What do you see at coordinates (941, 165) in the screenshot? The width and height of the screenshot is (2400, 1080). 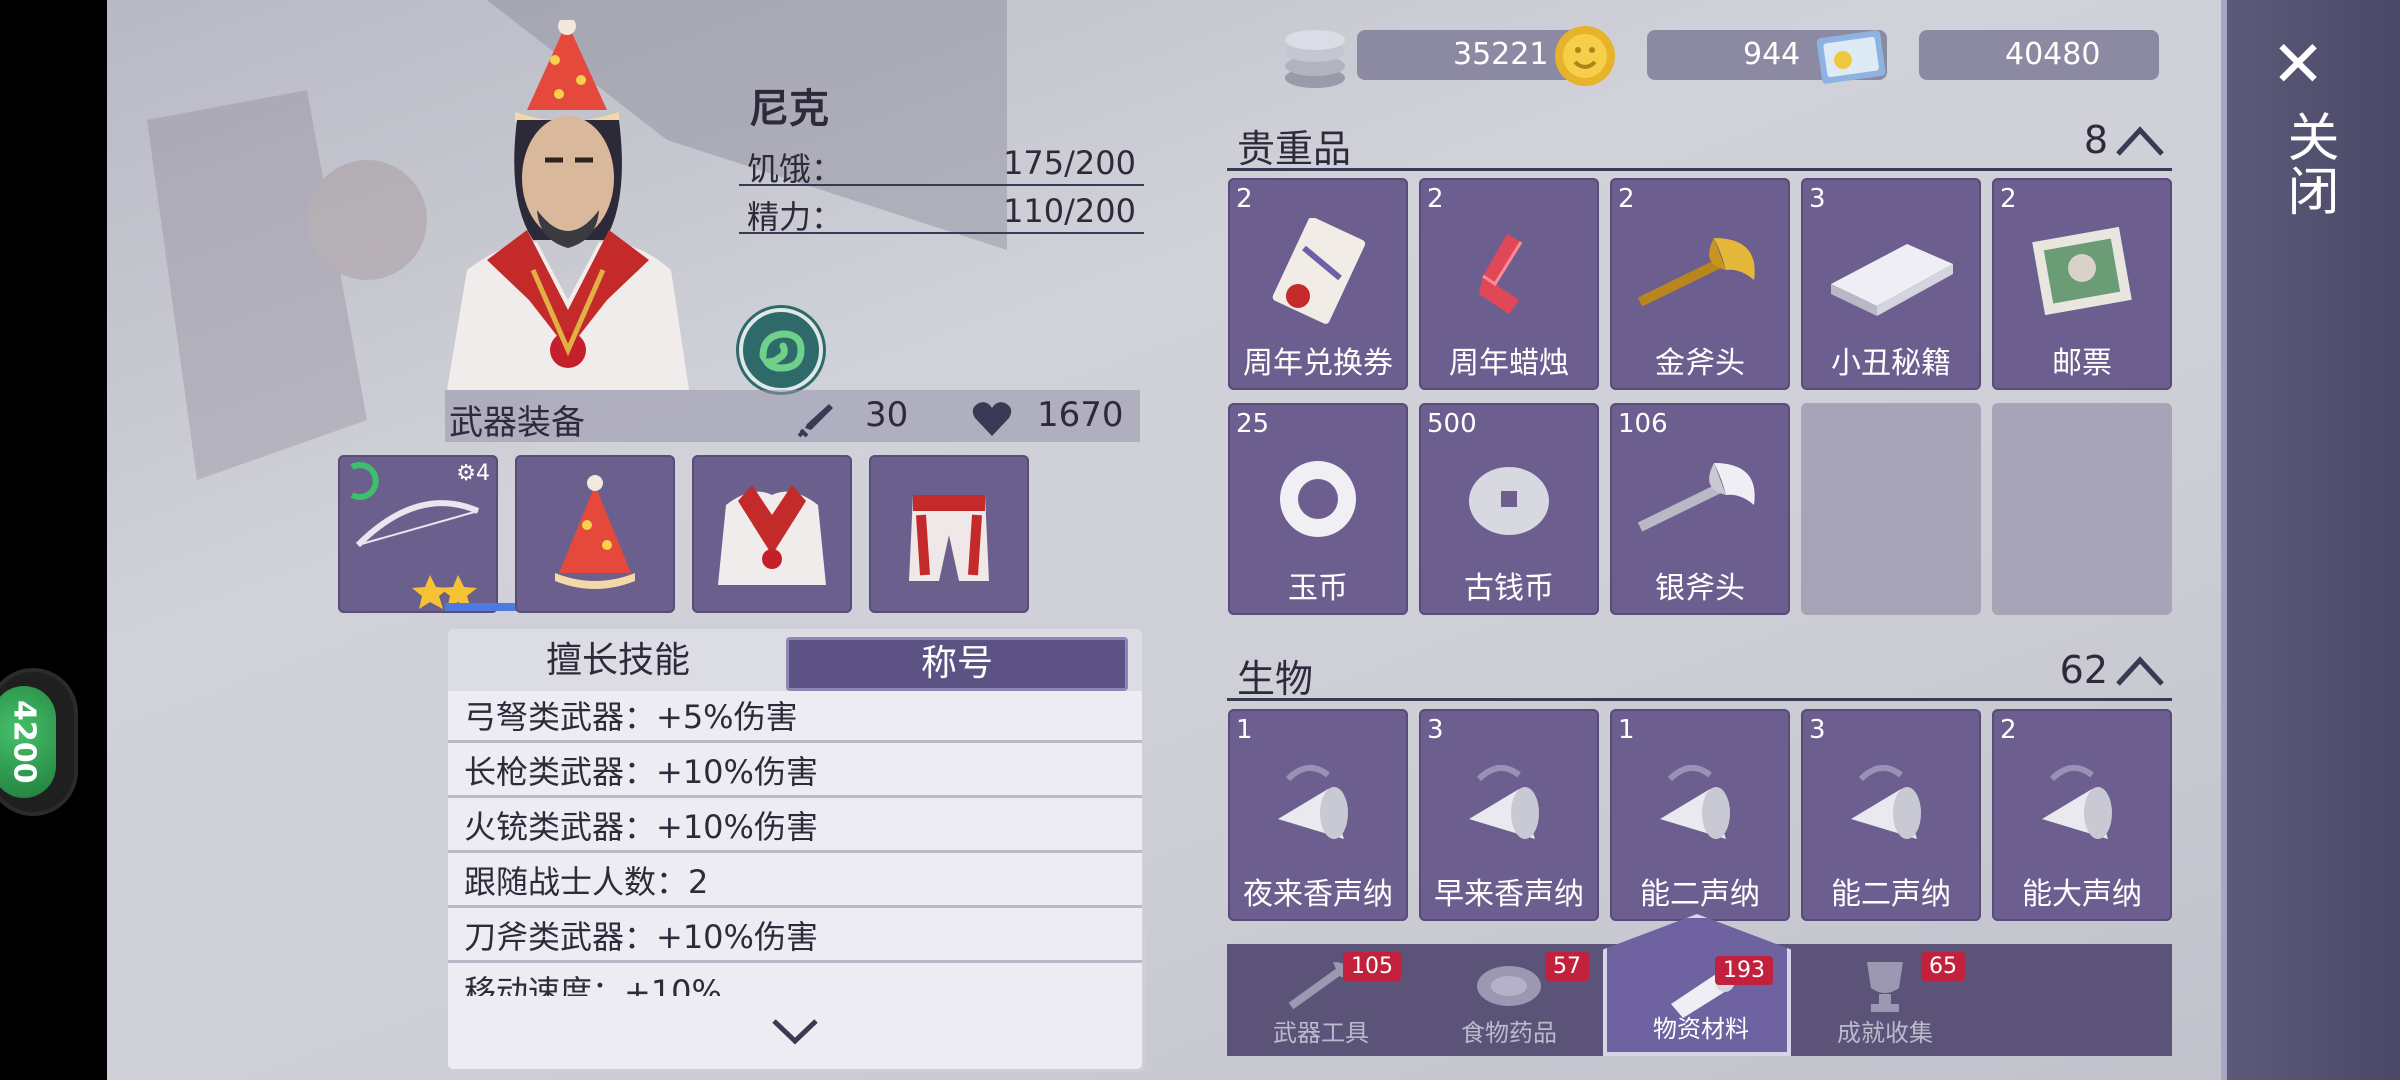 I see `hunger-stat: 饥饿： 175/200` at bounding box center [941, 165].